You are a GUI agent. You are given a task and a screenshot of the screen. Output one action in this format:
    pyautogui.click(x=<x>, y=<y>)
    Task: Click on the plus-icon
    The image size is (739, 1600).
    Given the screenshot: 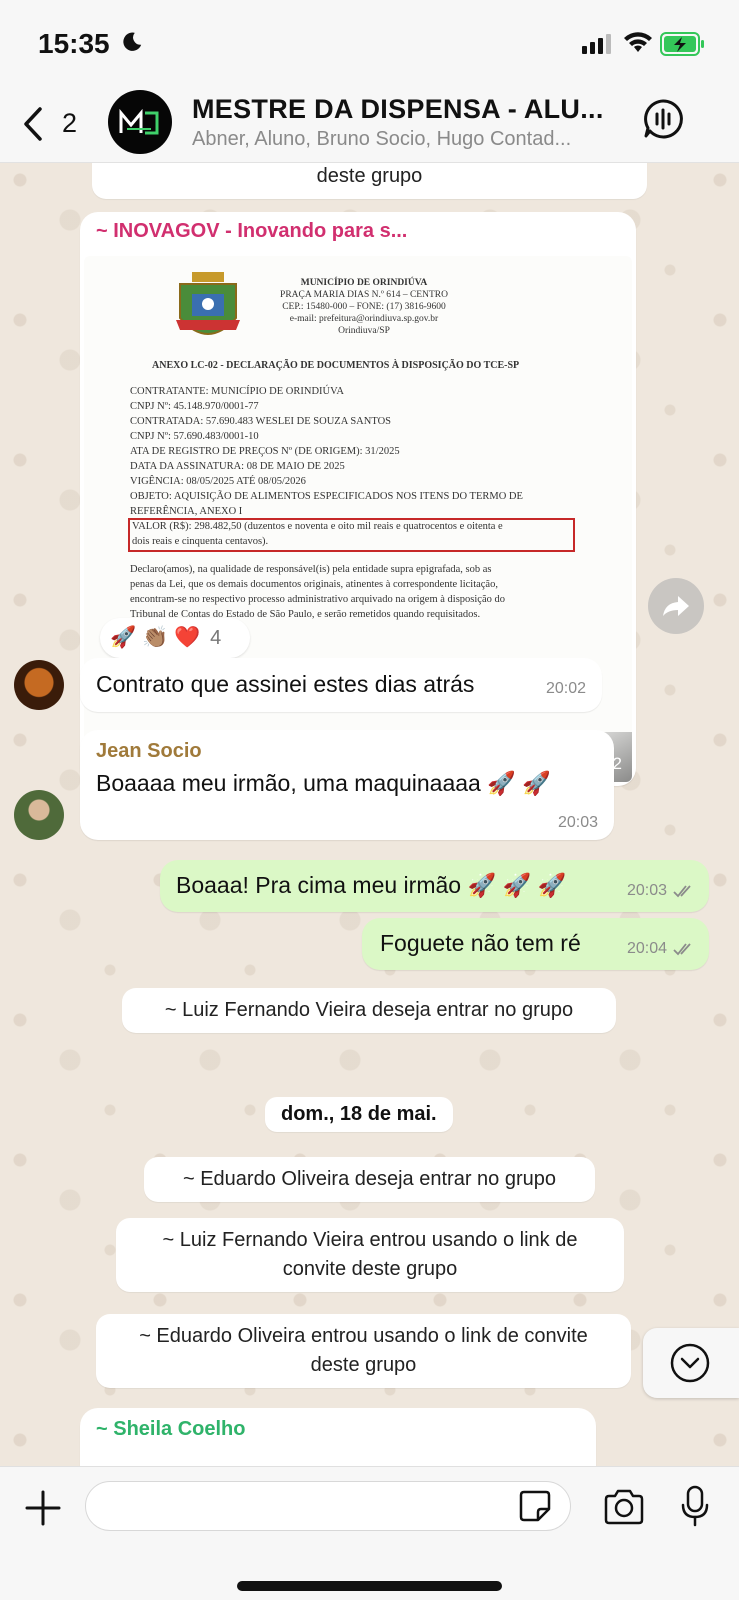 What is the action you would take?
    pyautogui.click(x=43, y=1508)
    